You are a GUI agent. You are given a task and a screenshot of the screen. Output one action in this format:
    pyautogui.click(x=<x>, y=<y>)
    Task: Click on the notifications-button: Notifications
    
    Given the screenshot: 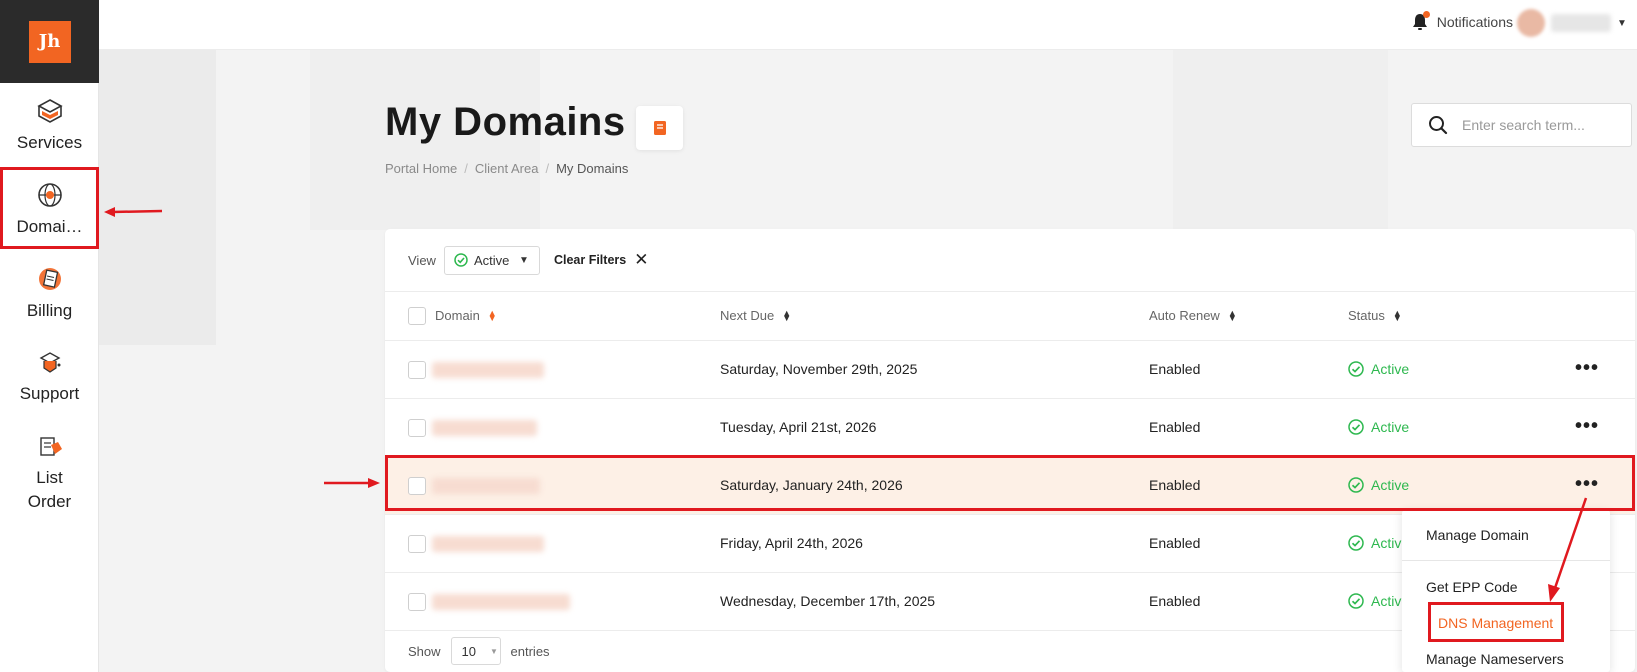 What is the action you would take?
    pyautogui.click(x=1462, y=21)
    